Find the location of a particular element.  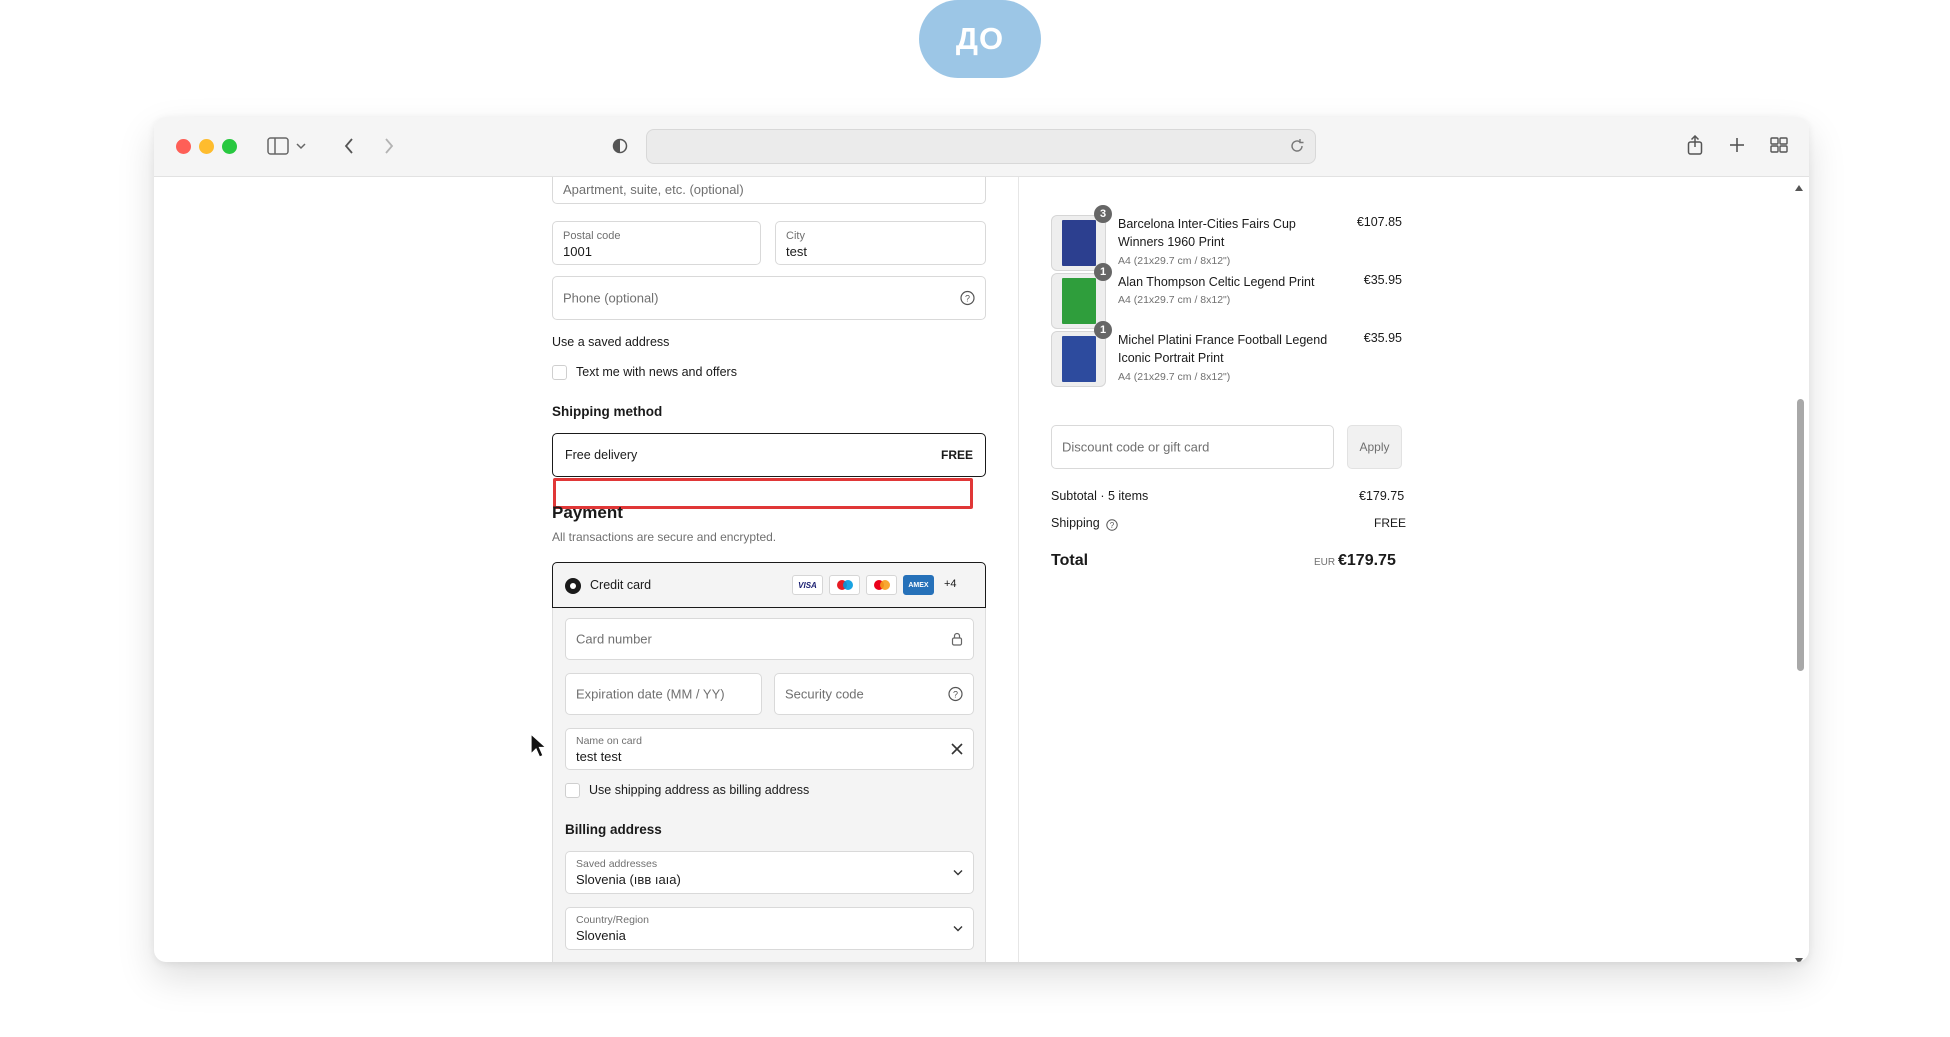

credit-card-radio is located at coordinates (573, 586).